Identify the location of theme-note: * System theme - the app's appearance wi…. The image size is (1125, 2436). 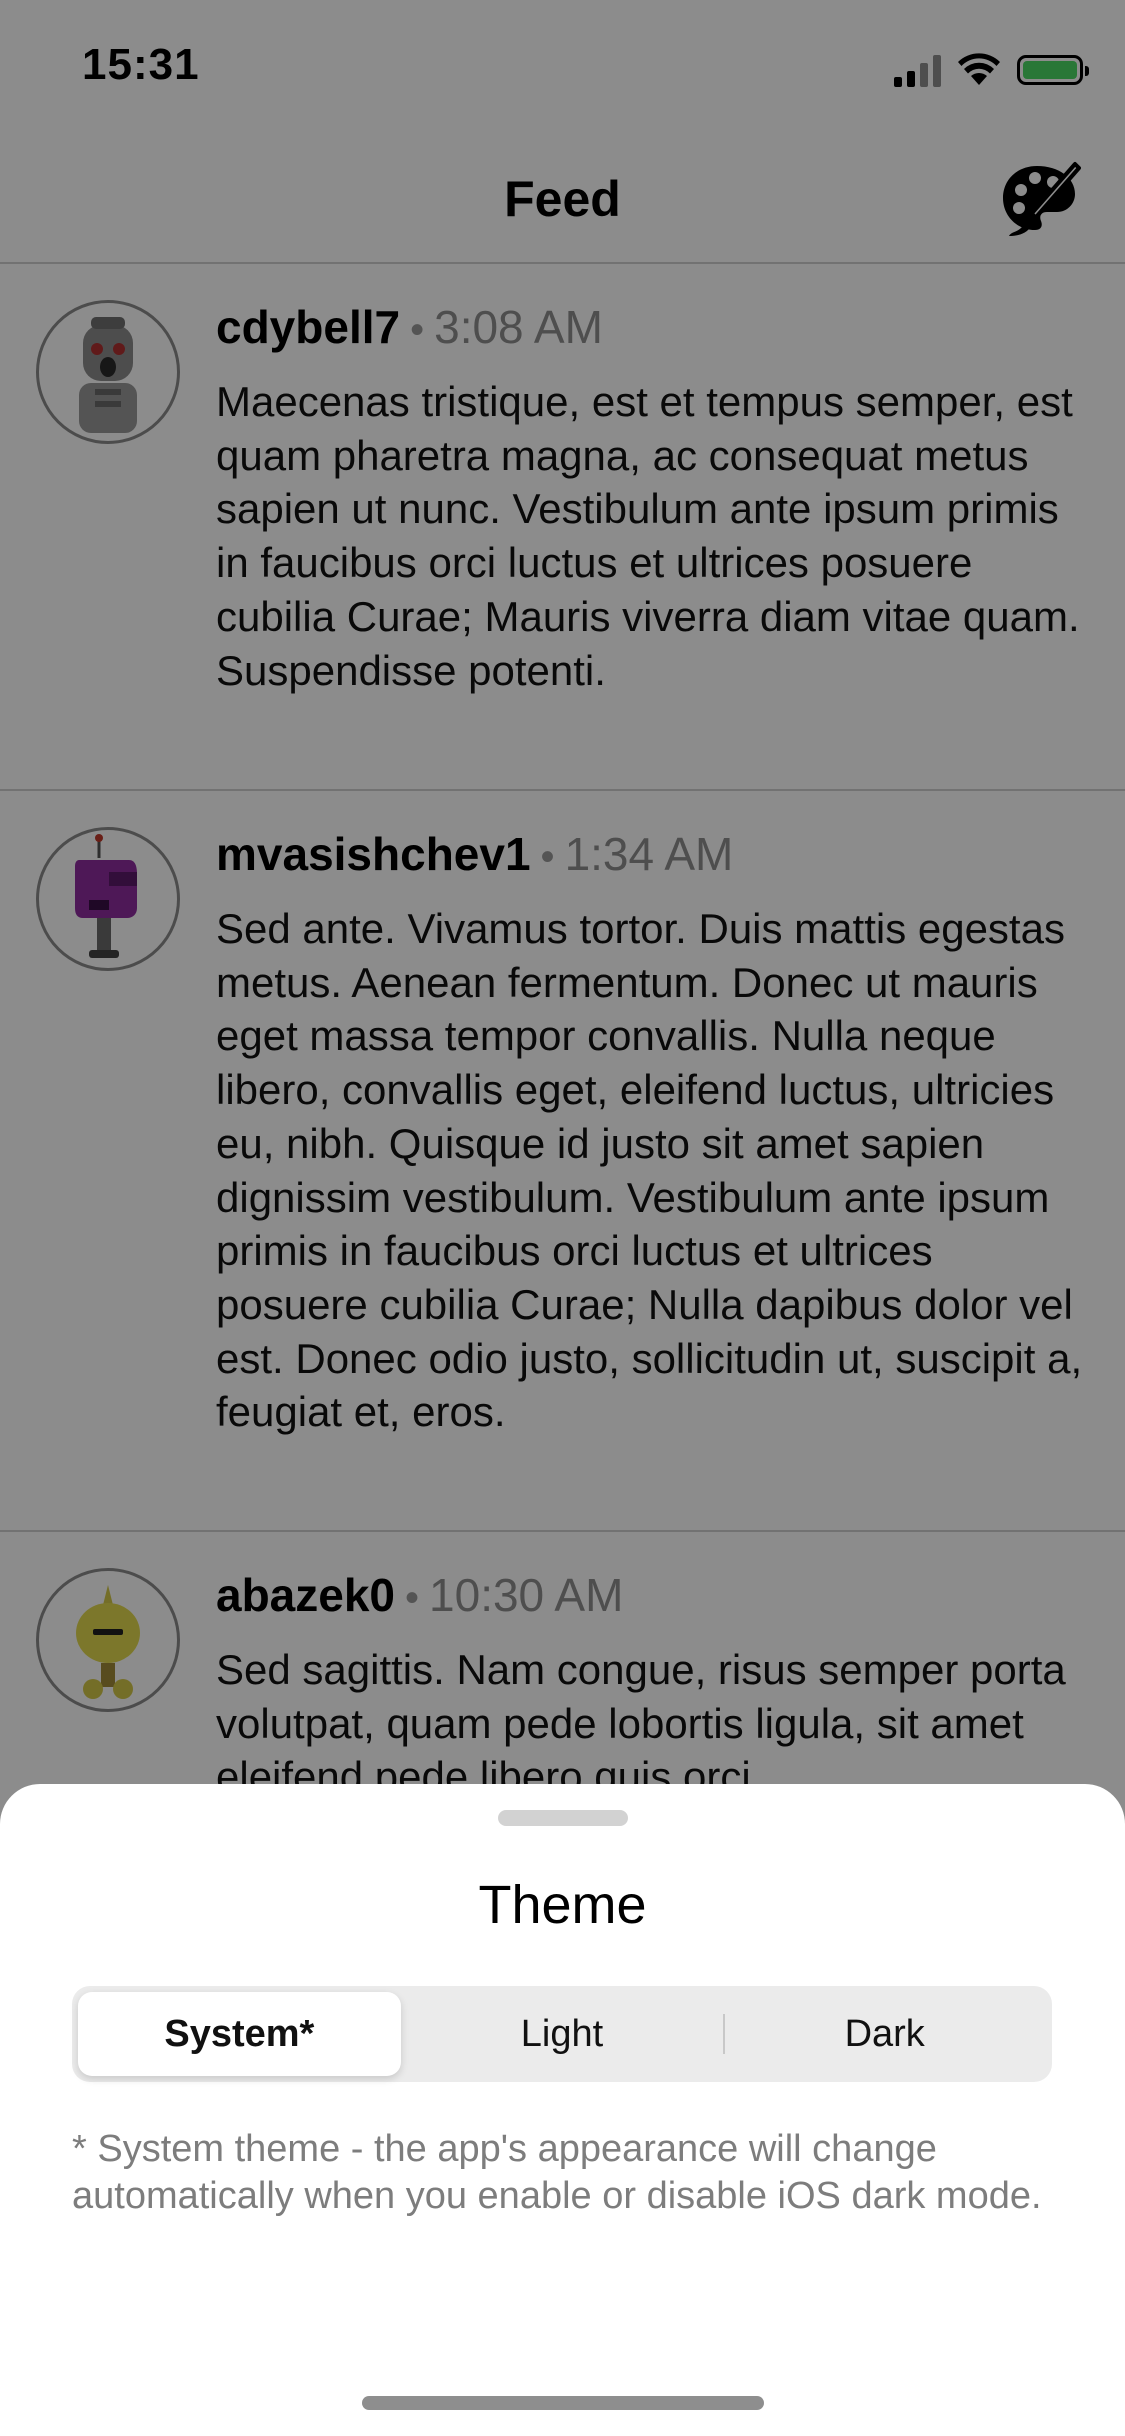
(557, 2172).